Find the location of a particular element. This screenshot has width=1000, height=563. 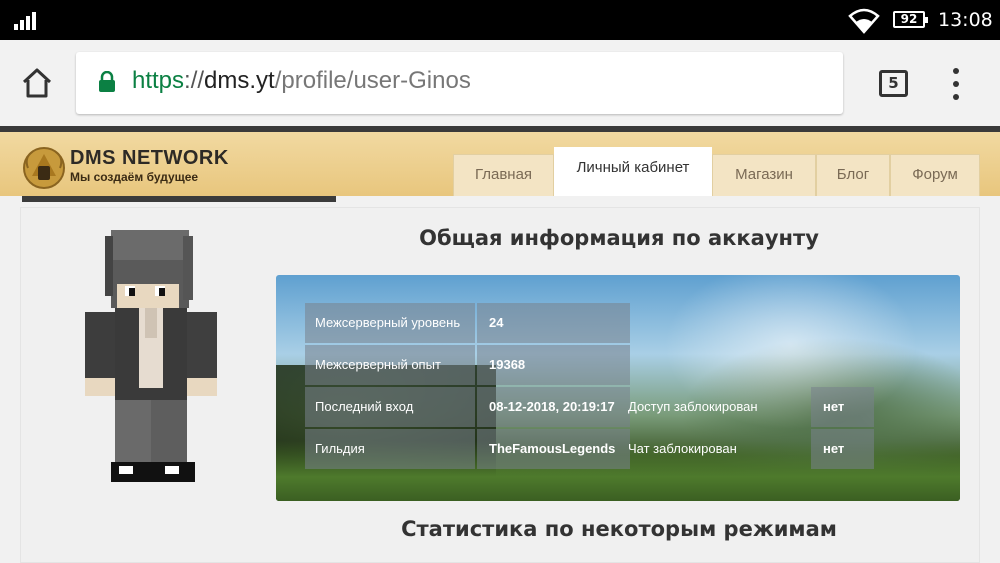

player-skin-avatar is located at coordinates (151, 356).